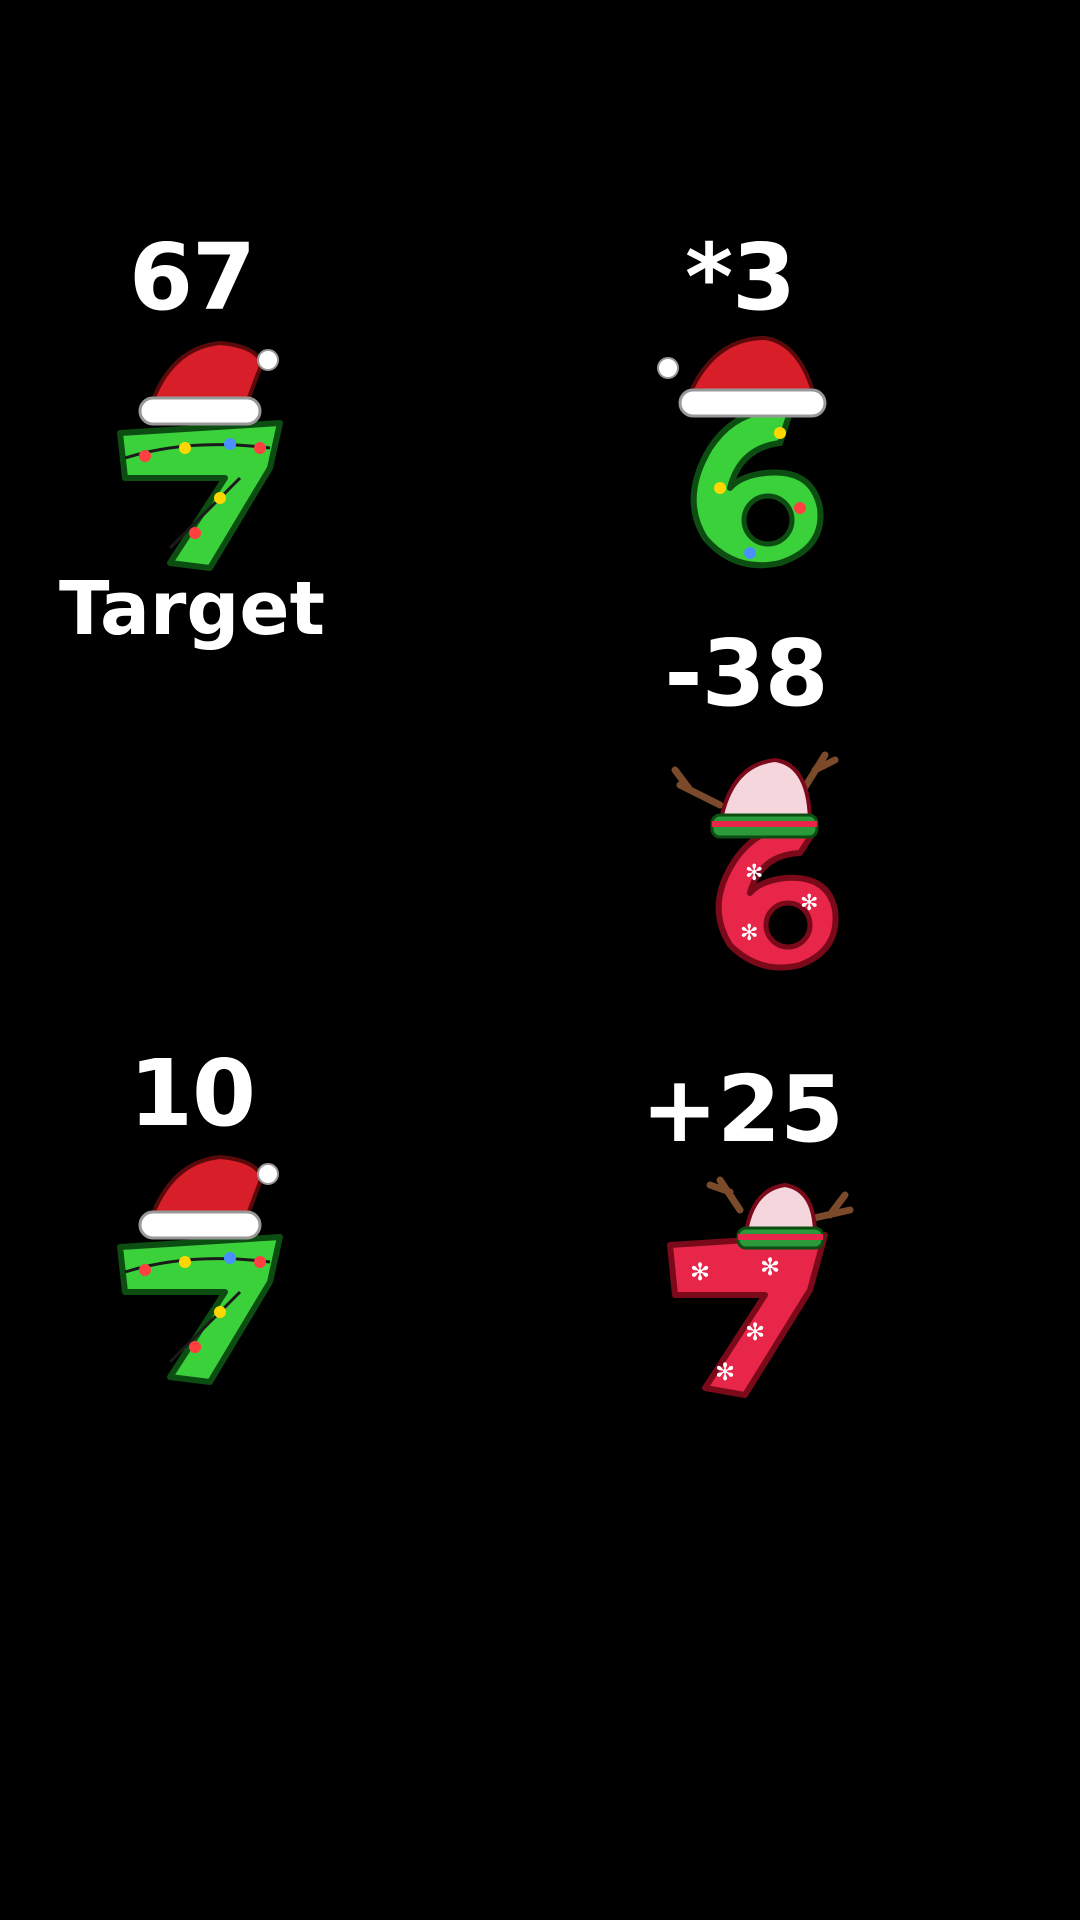  What do you see at coordinates (760, 1287) in the screenshot?
I see `red-seven-reindeer-icon: ✻ ✻ ✻ ✻` at bounding box center [760, 1287].